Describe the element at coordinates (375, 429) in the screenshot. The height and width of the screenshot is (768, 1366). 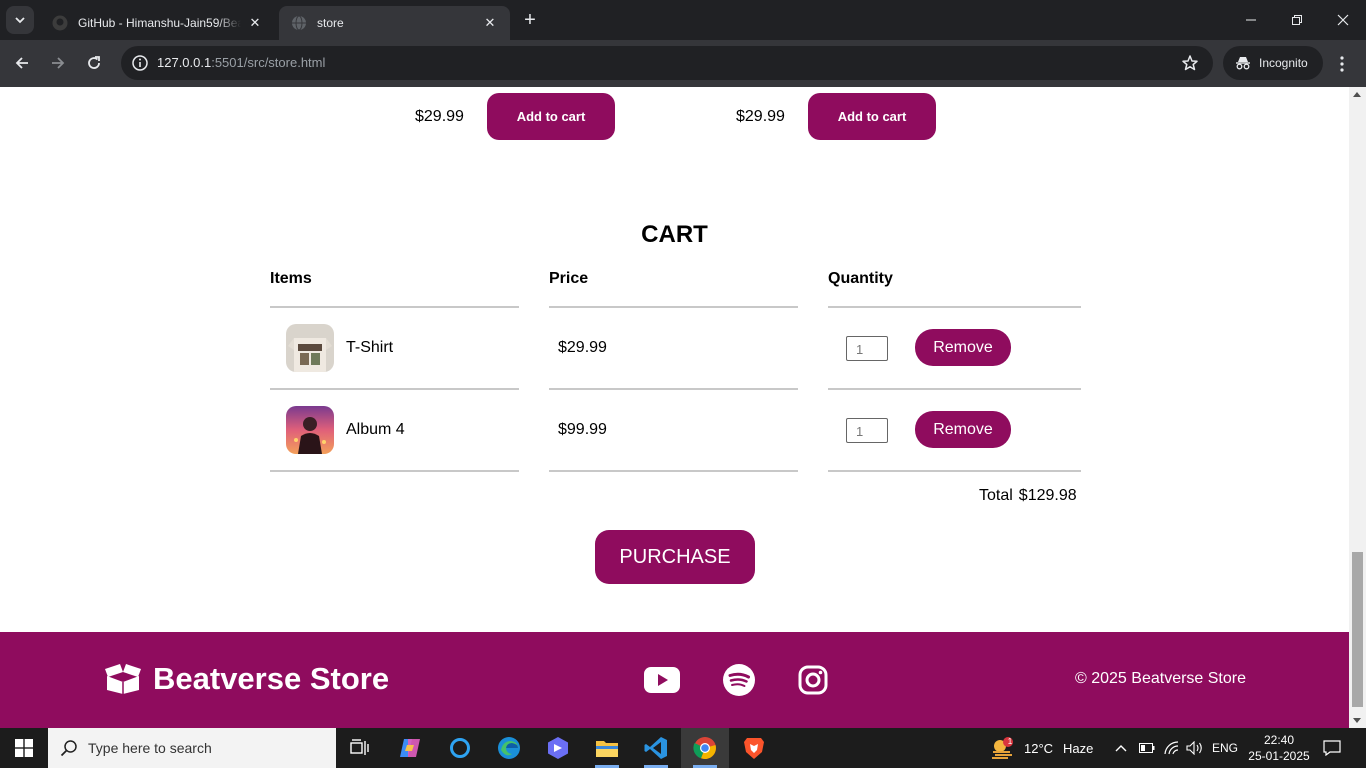
I see `cart-item-name: Album 4` at that location.